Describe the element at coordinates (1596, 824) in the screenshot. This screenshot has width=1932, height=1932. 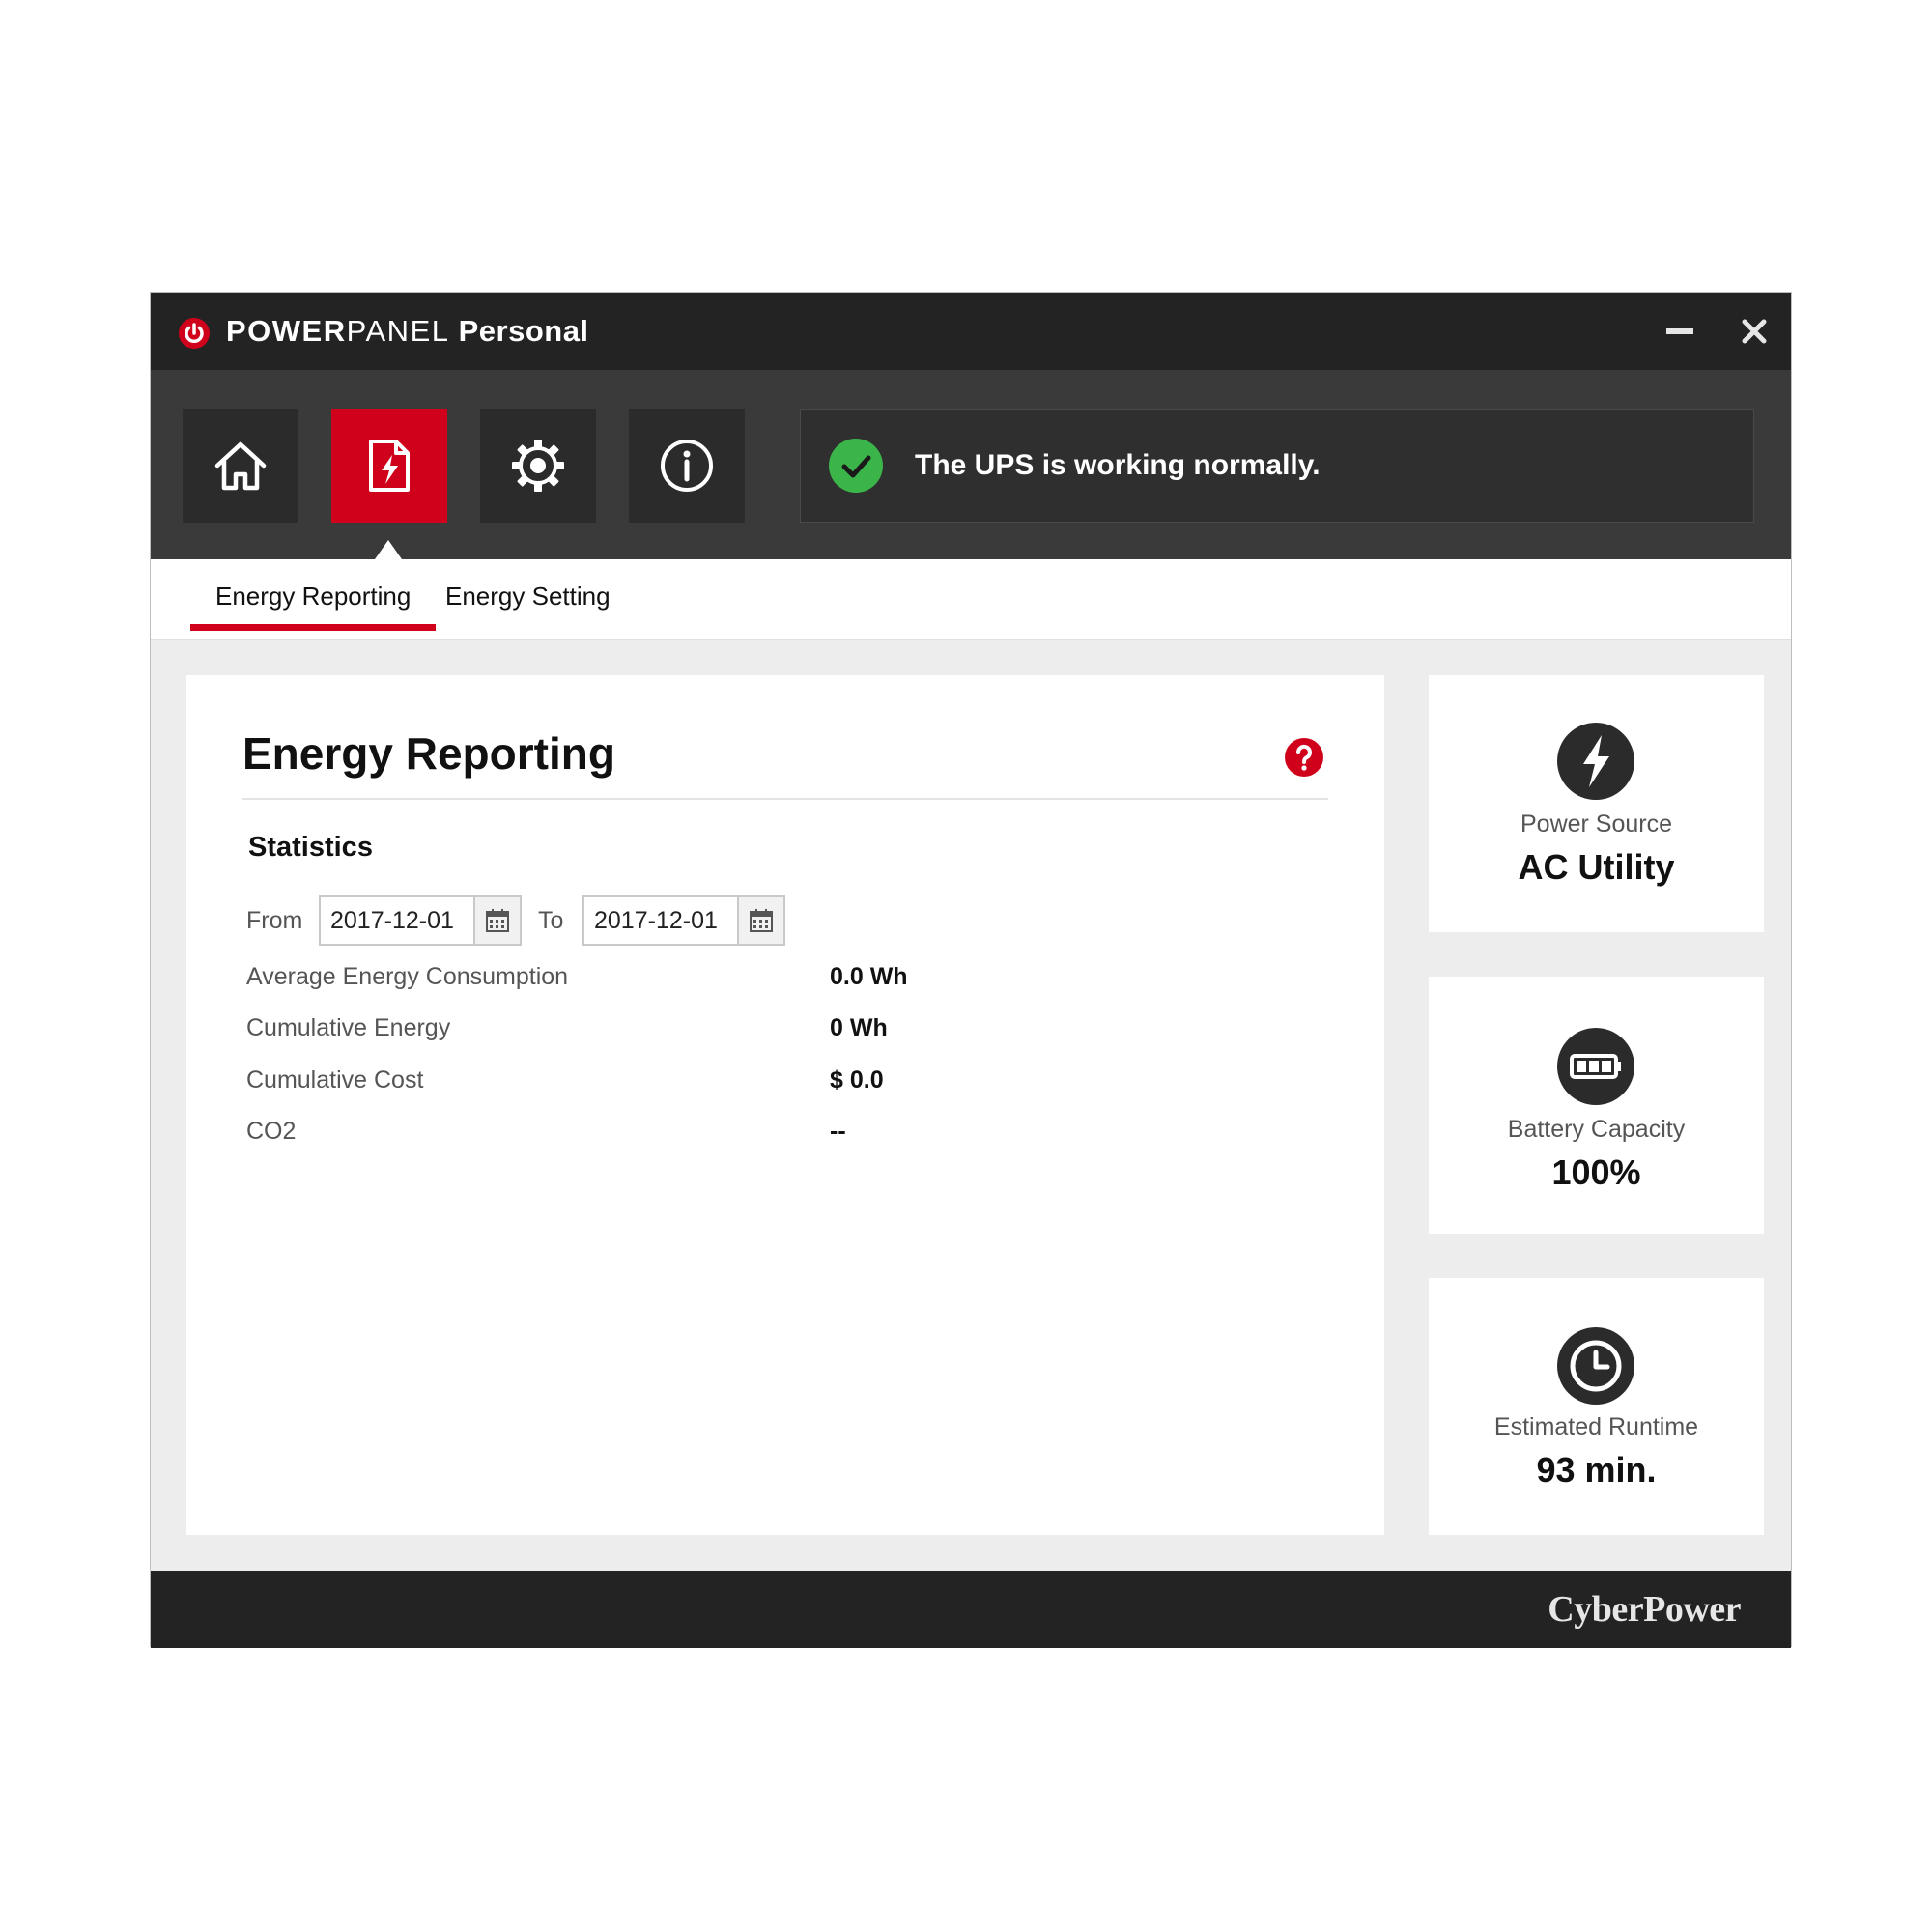
I see `power-source-label: Power Source` at that location.